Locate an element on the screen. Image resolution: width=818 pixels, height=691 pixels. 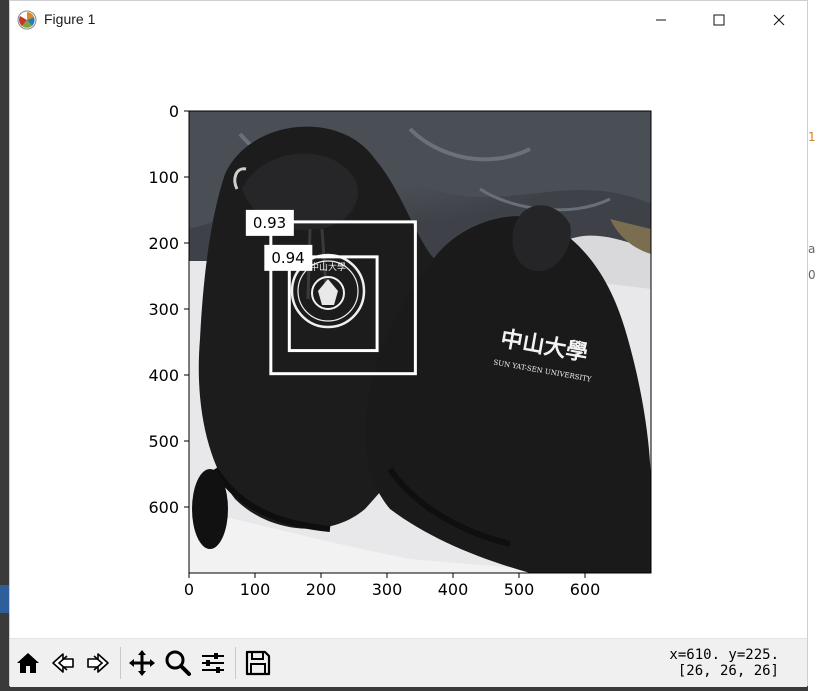
y-tick-label: 200 is located at coordinates (163, 243).